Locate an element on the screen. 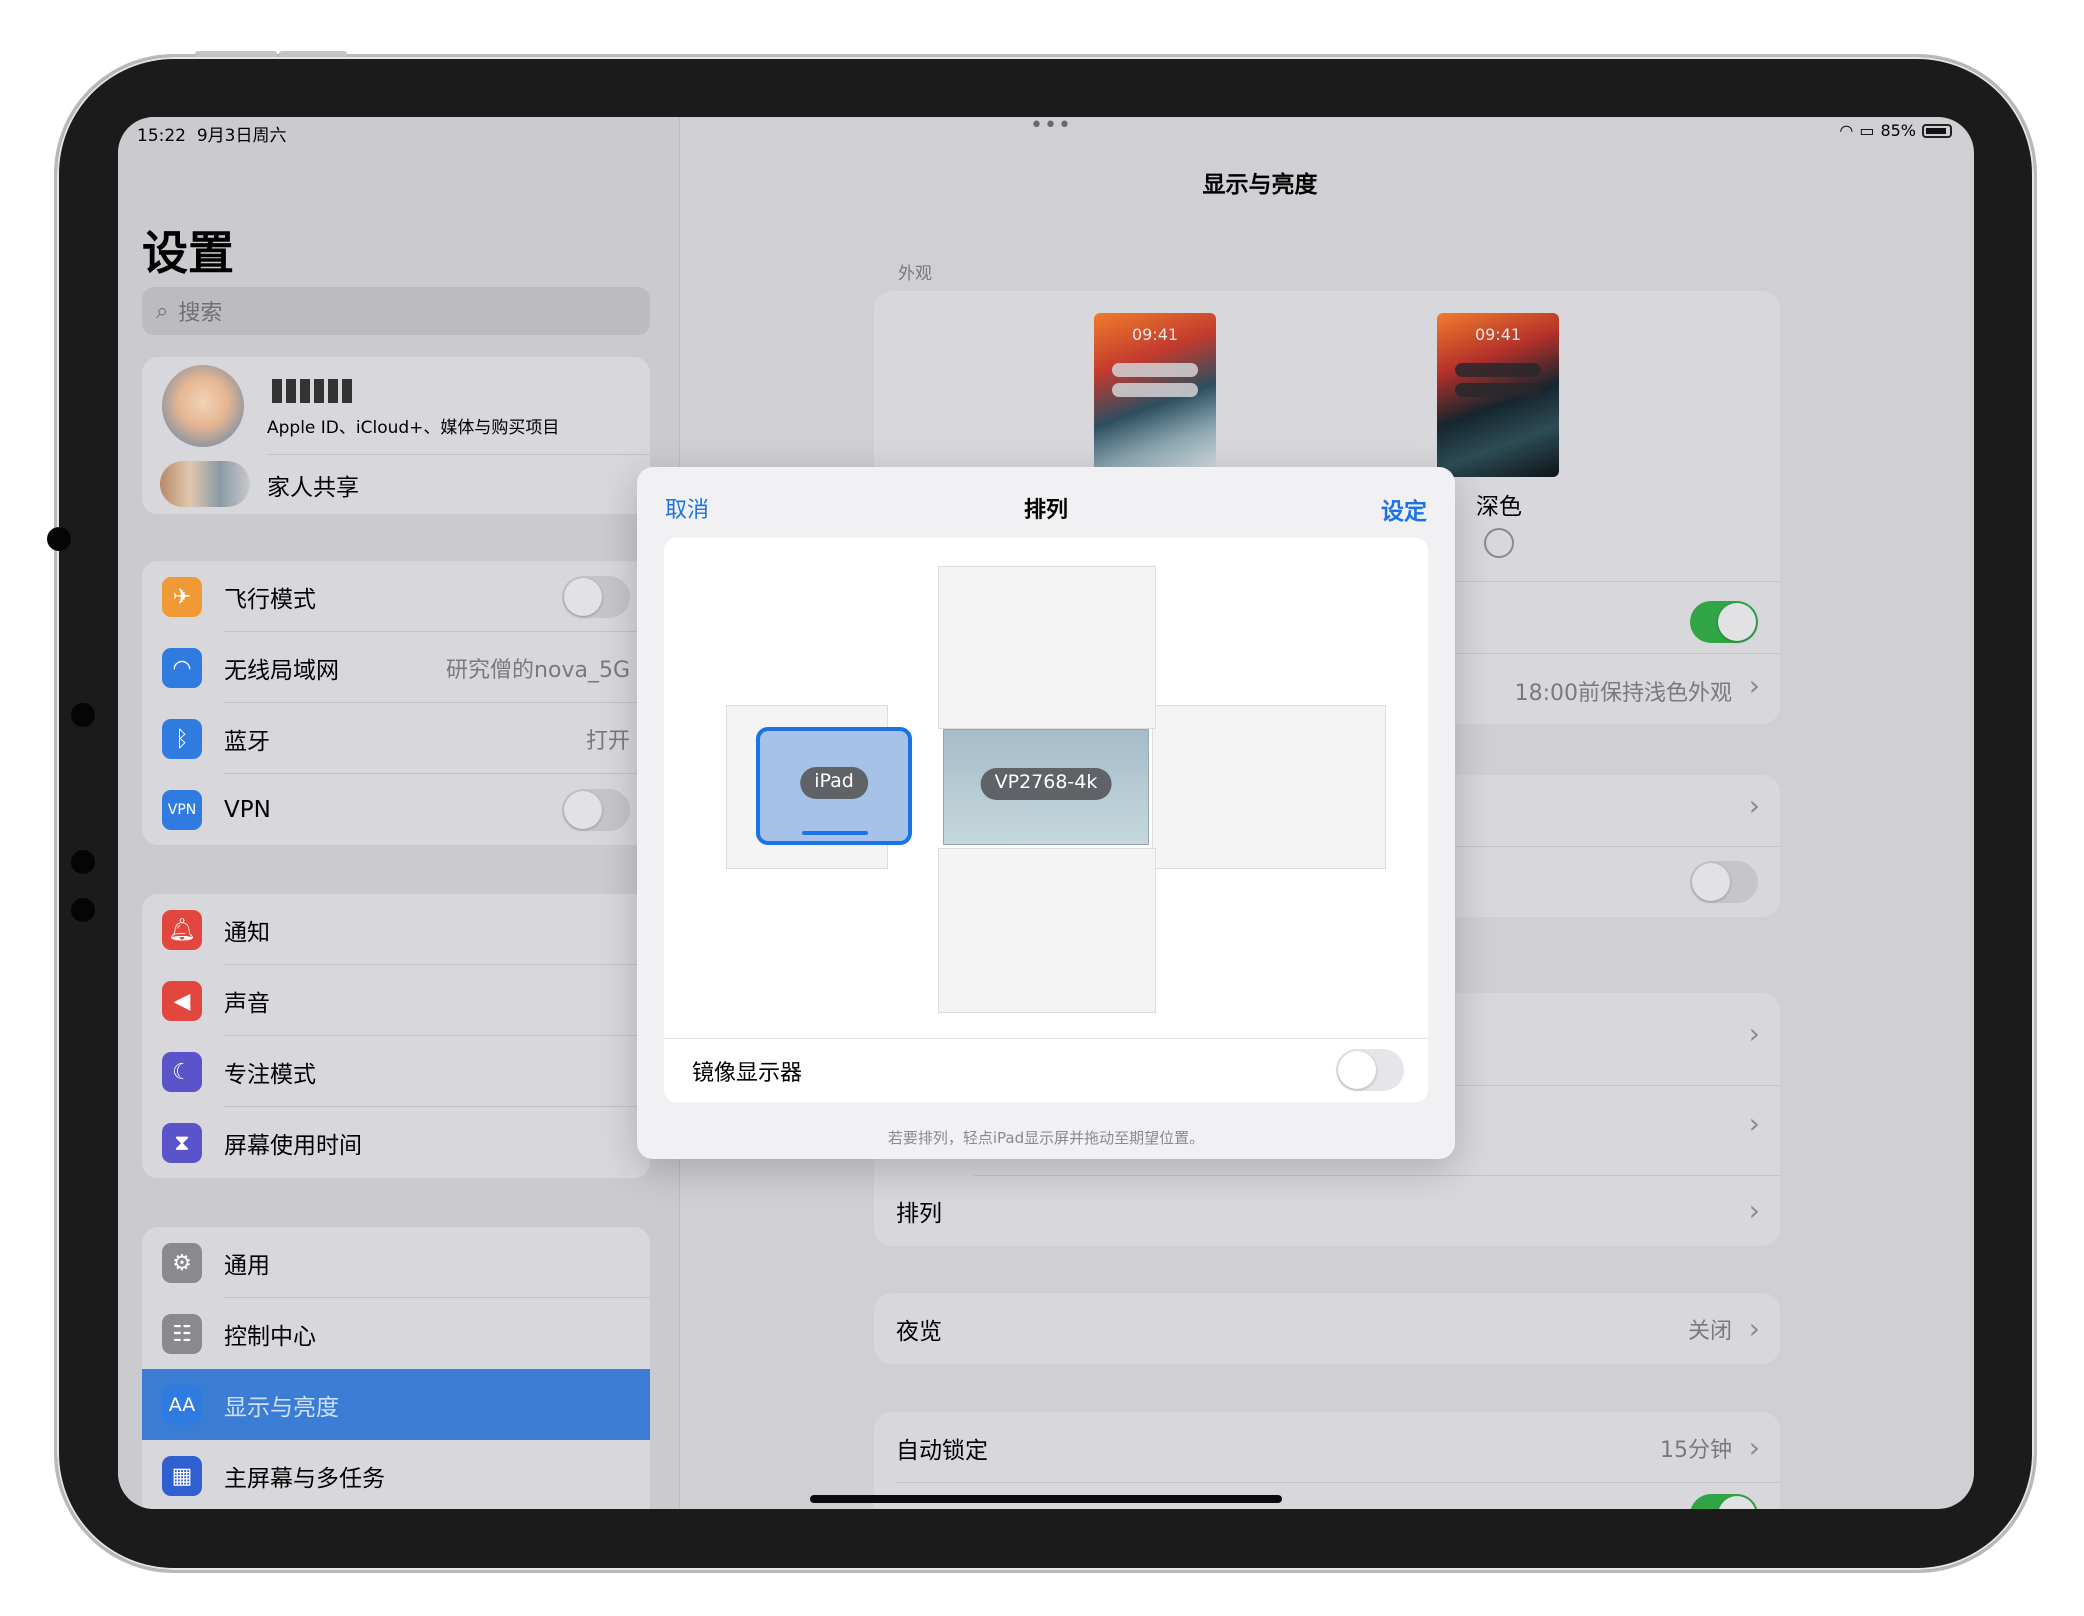  status-time: 15:22 9月3日周六 is located at coordinates (212, 136).